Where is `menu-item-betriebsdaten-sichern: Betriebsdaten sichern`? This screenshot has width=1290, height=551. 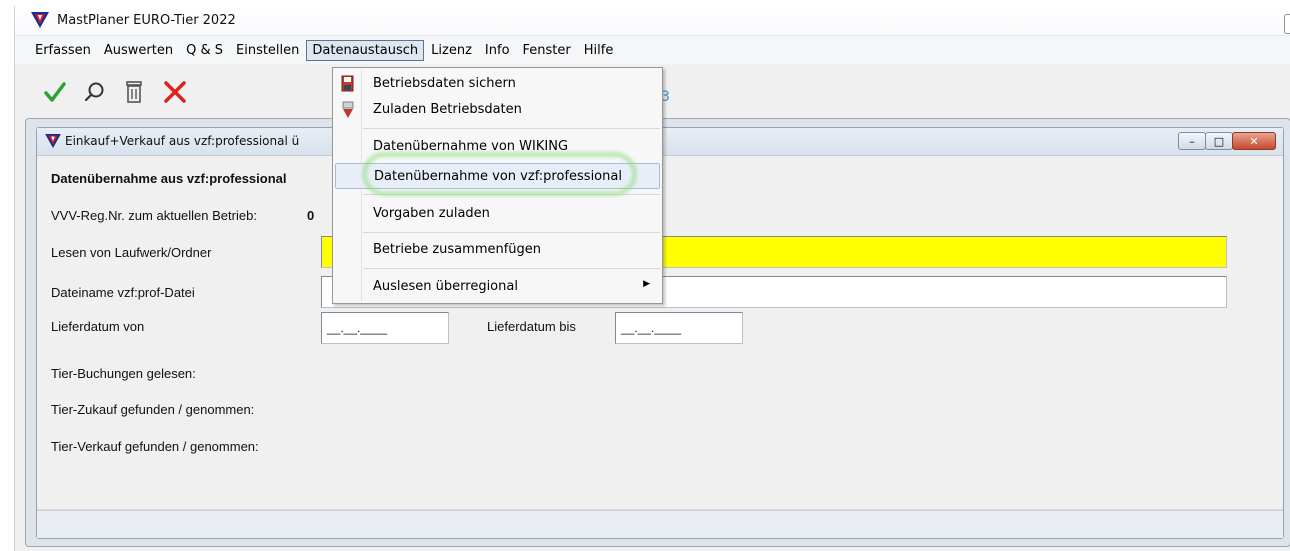
menu-item-betriebsdaten-sichern: Betriebsdaten sichern is located at coordinates (497, 84).